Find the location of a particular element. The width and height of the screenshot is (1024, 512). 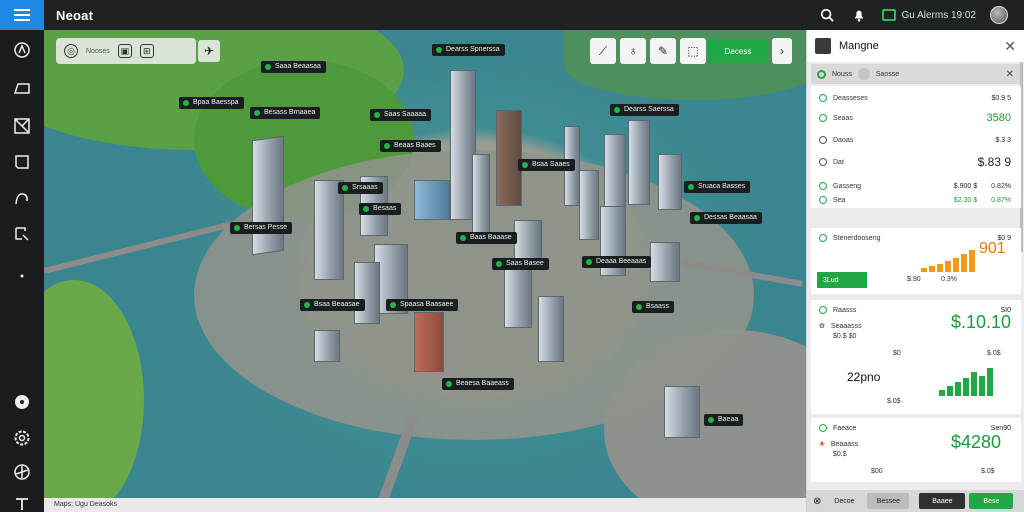

map-label: Bpaa Baesspa is located at coordinates (211, 103).